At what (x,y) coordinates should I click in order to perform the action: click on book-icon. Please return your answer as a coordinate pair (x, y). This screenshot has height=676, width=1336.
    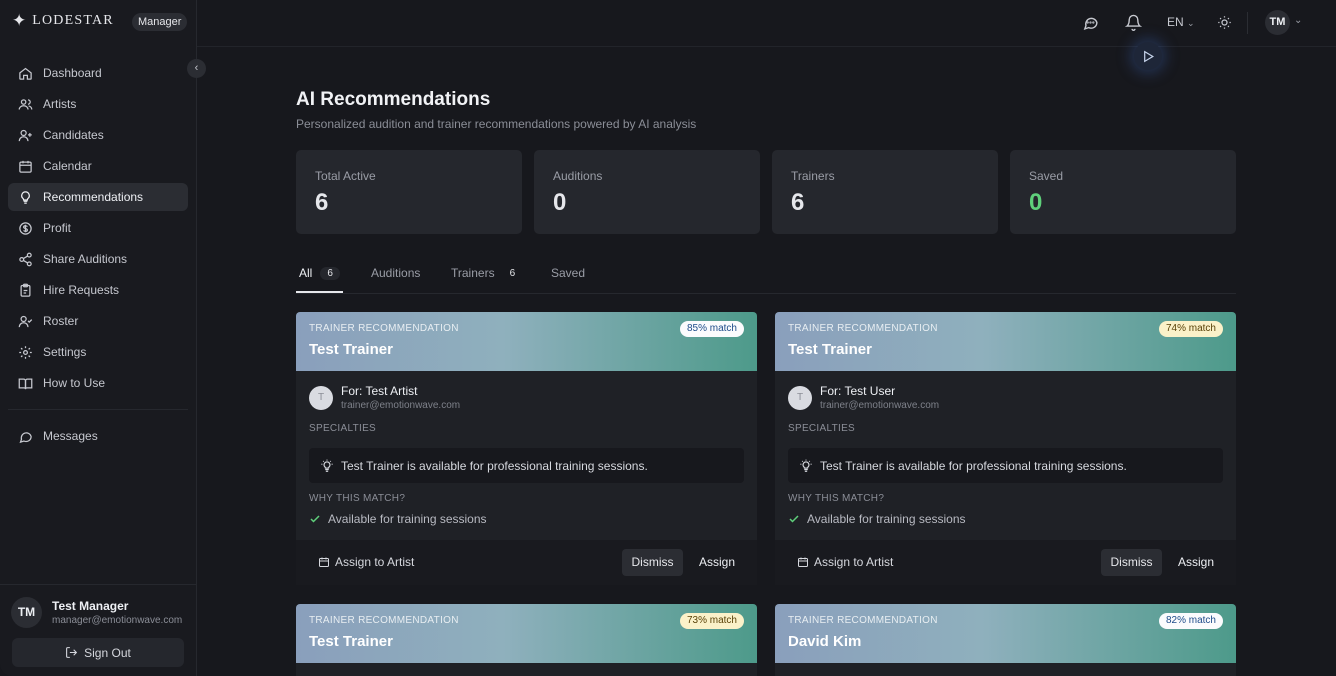
    Looking at the image, I should click on (25, 383).